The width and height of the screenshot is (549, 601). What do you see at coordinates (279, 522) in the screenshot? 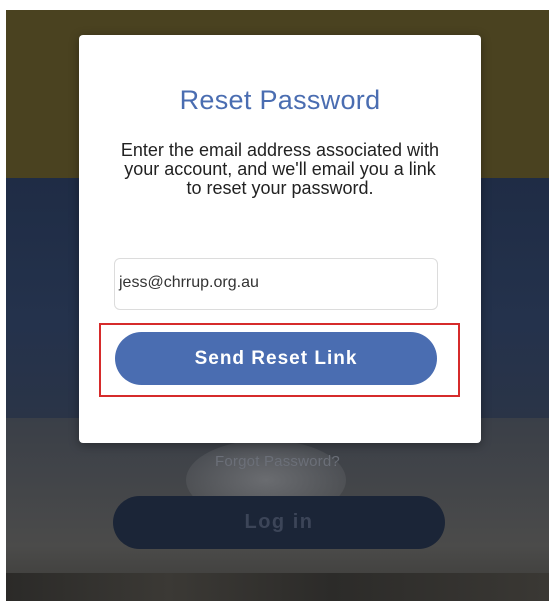
I see `login-button: Log in` at bounding box center [279, 522].